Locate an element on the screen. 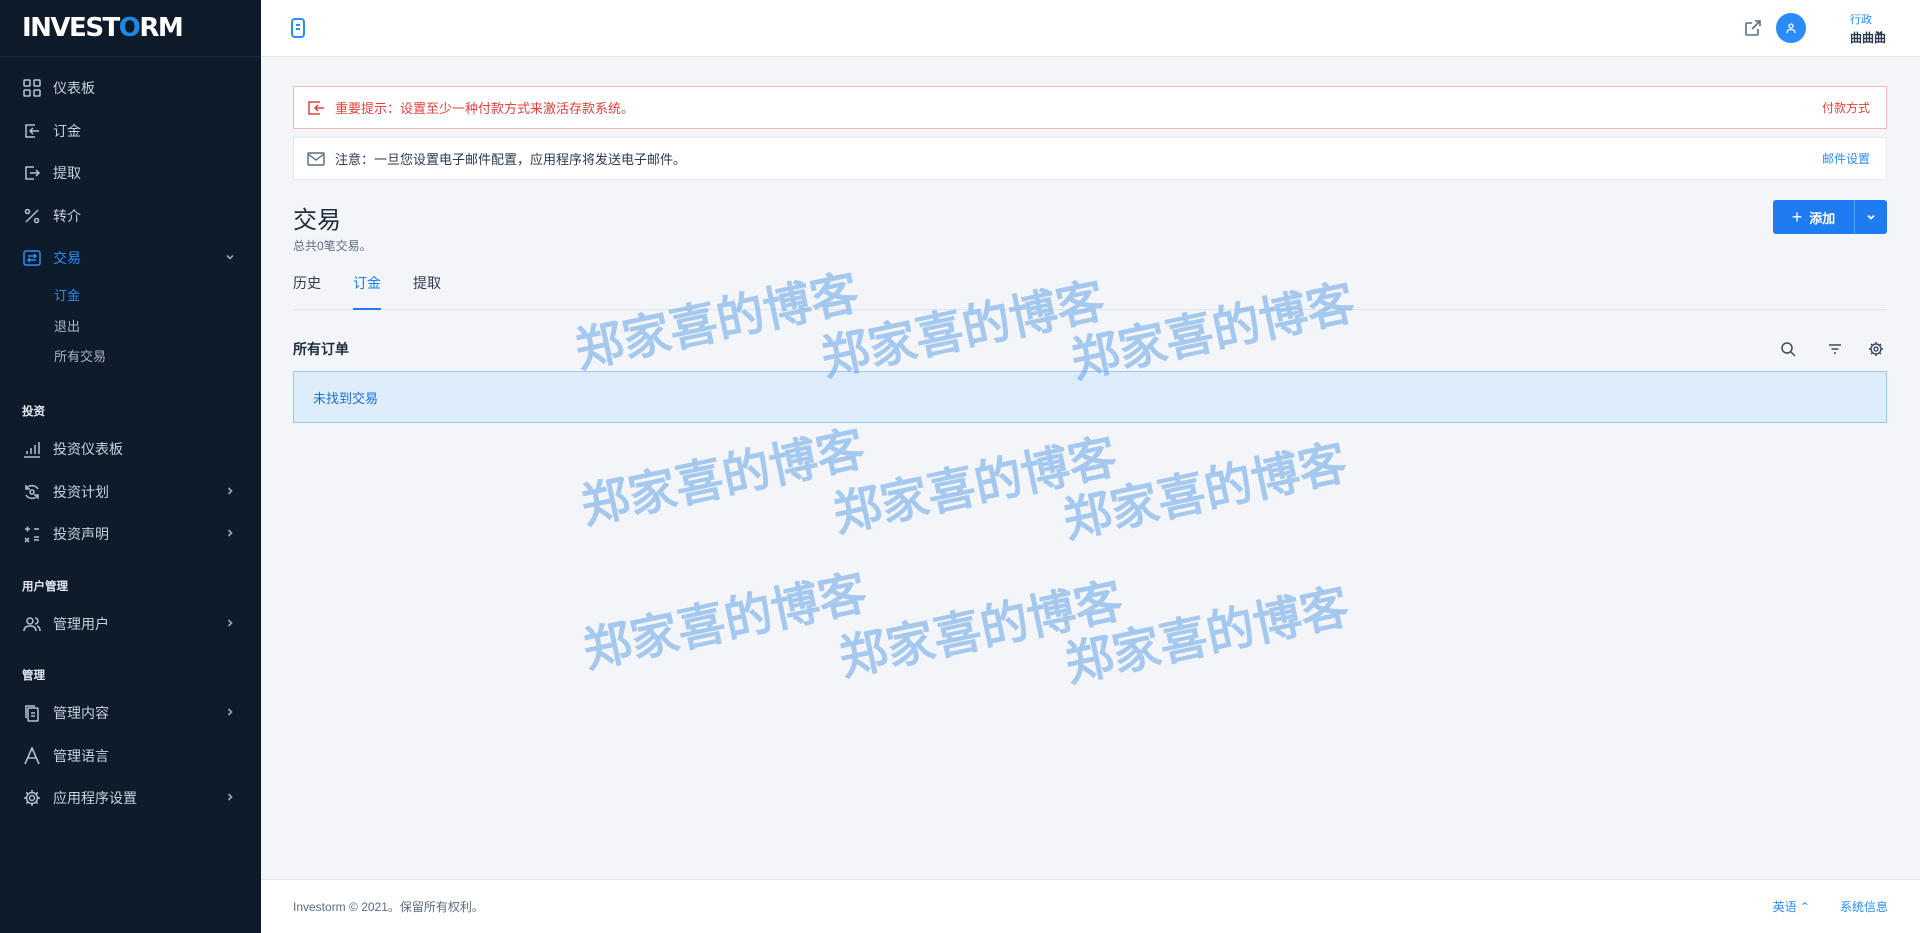 This screenshot has height=933, width=1920. user-role: 行政 is located at coordinates (1860, 20).